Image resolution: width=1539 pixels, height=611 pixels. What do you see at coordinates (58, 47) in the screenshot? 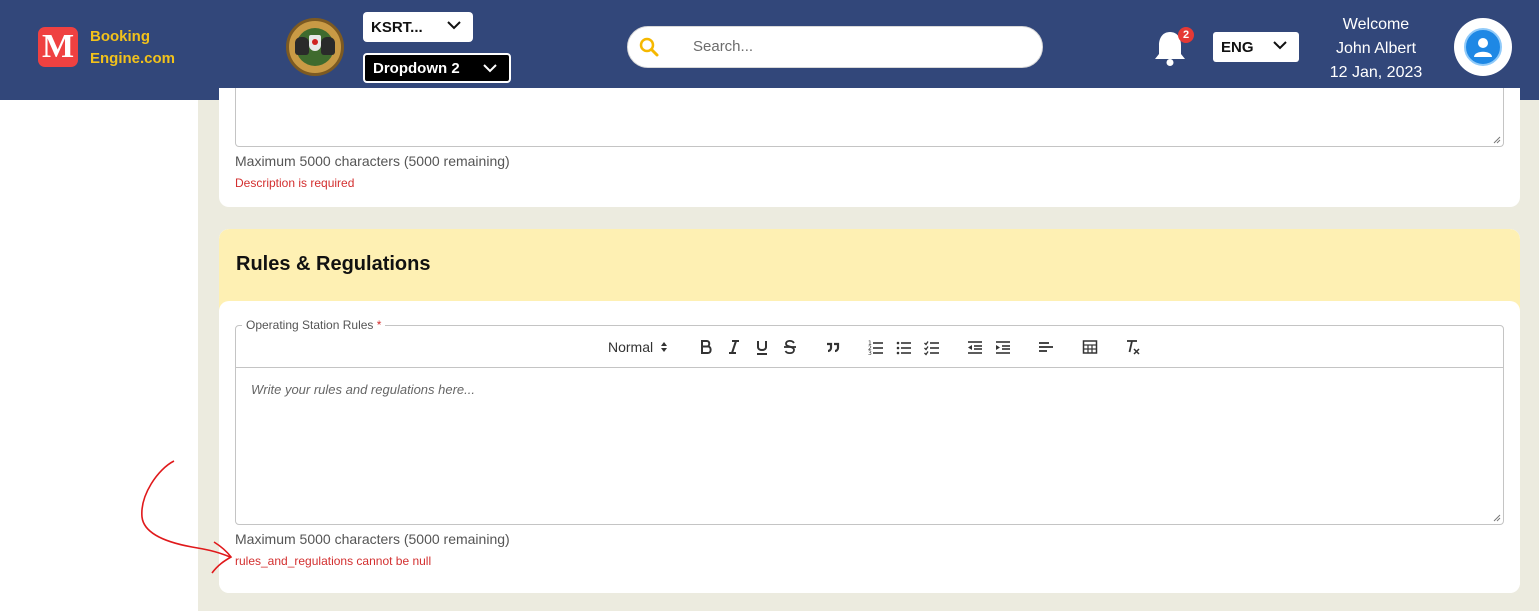
I see `brand-logo: M` at bounding box center [58, 47].